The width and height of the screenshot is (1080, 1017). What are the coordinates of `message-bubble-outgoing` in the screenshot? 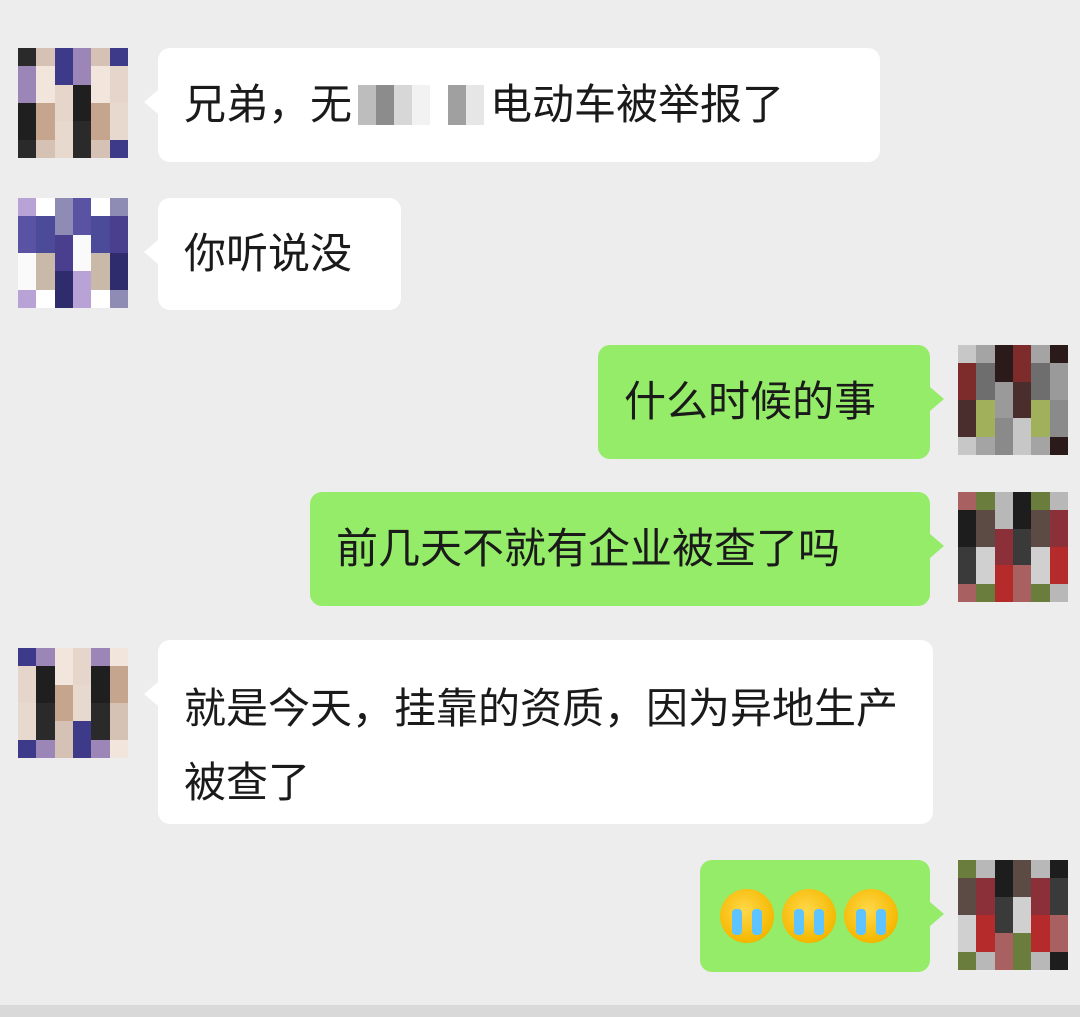 It's located at (822, 916).